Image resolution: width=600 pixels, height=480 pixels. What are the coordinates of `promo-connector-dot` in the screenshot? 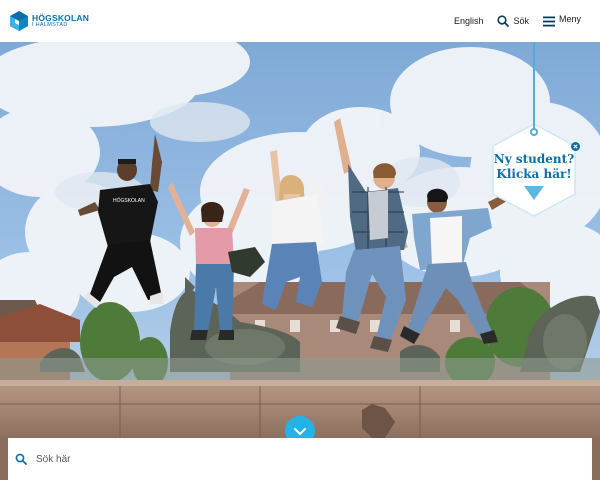 It's located at (534, 132).